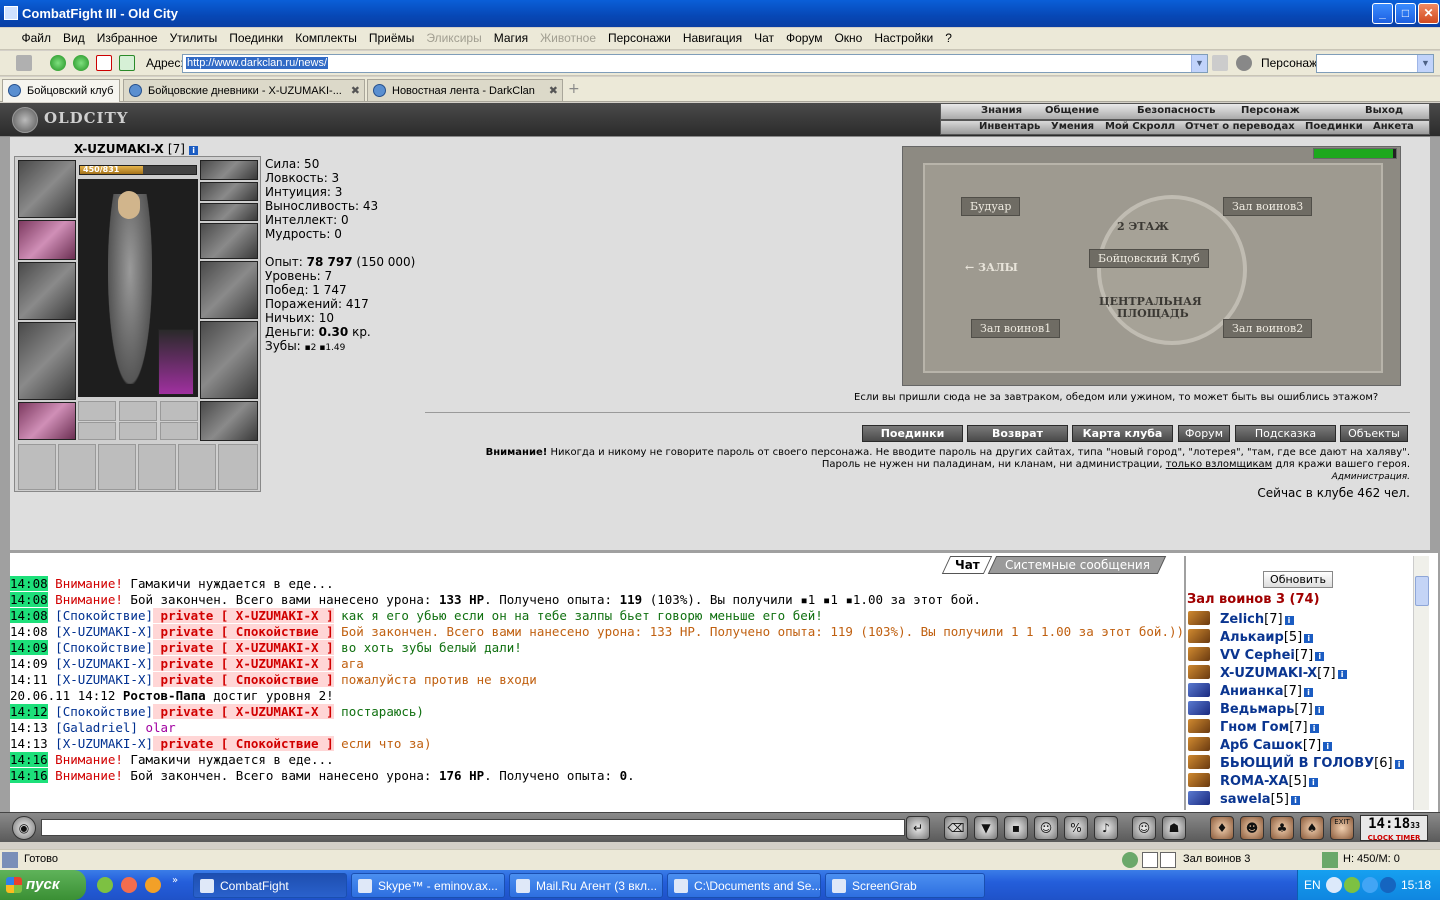 This screenshot has height=900, width=1440. I want to click on user-list-item: sawela[5] i, so click(1244, 800).